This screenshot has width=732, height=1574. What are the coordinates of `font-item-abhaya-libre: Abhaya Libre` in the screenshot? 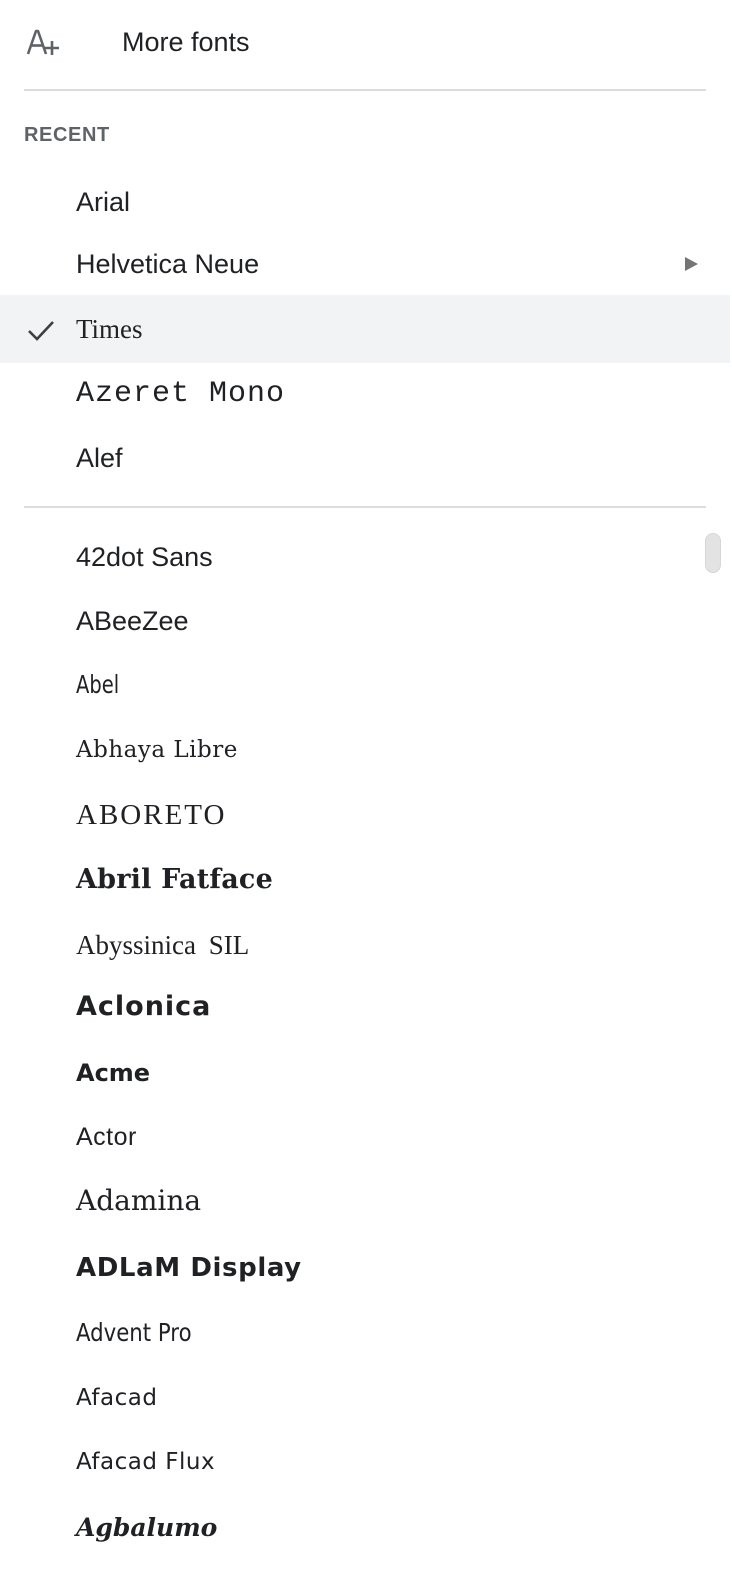 It's located at (365, 750).